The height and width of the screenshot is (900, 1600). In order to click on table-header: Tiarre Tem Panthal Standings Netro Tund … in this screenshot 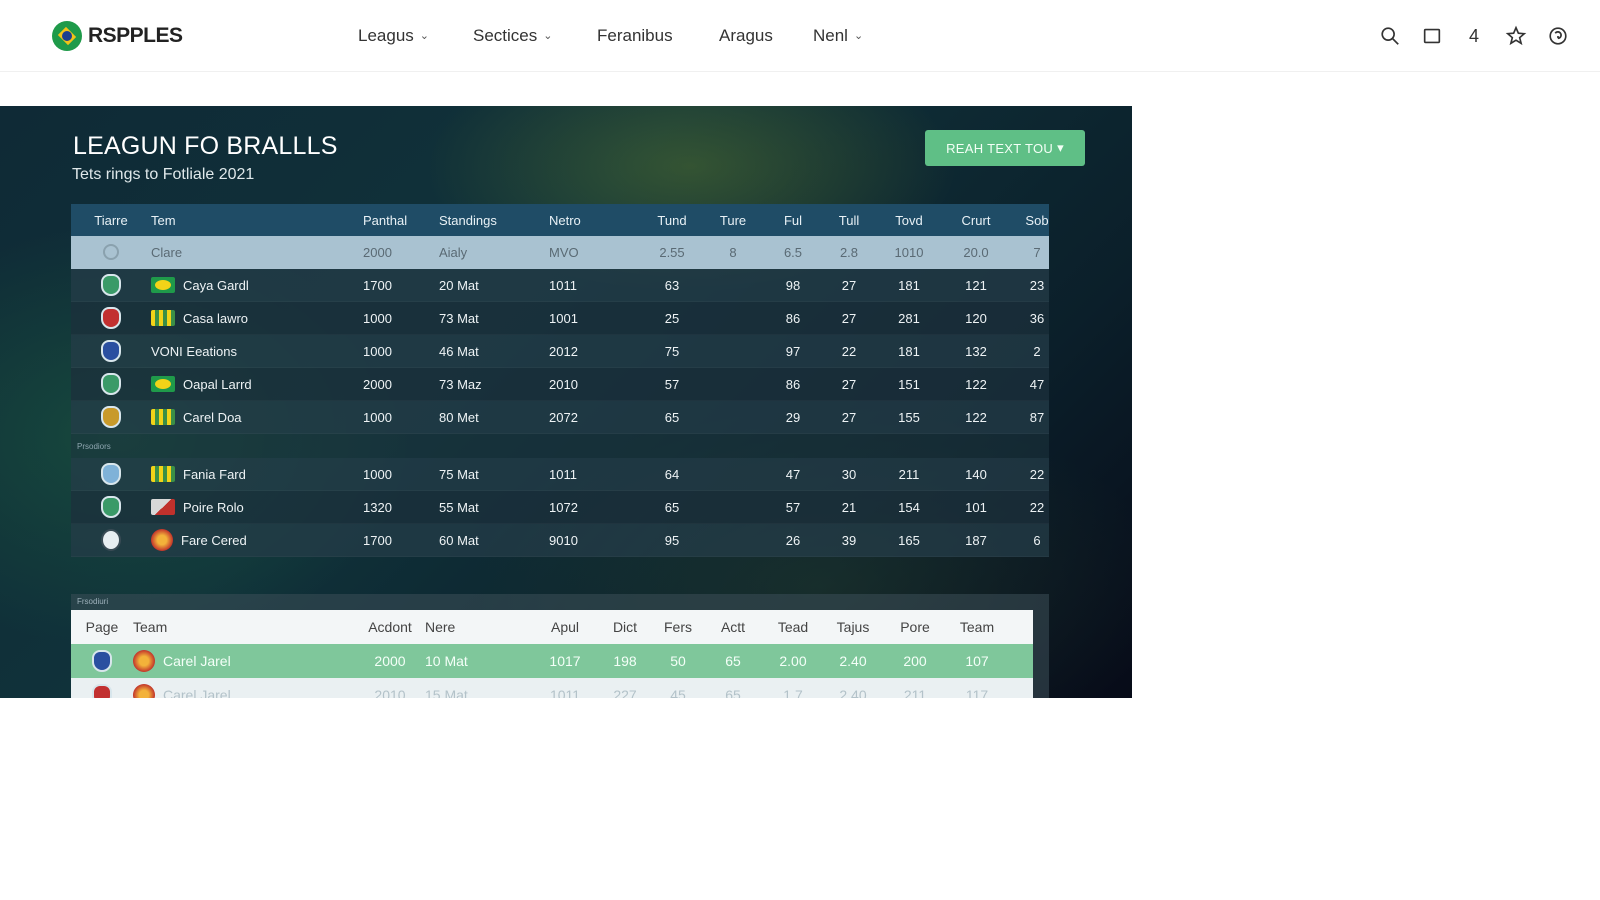, I will do `click(560, 220)`.